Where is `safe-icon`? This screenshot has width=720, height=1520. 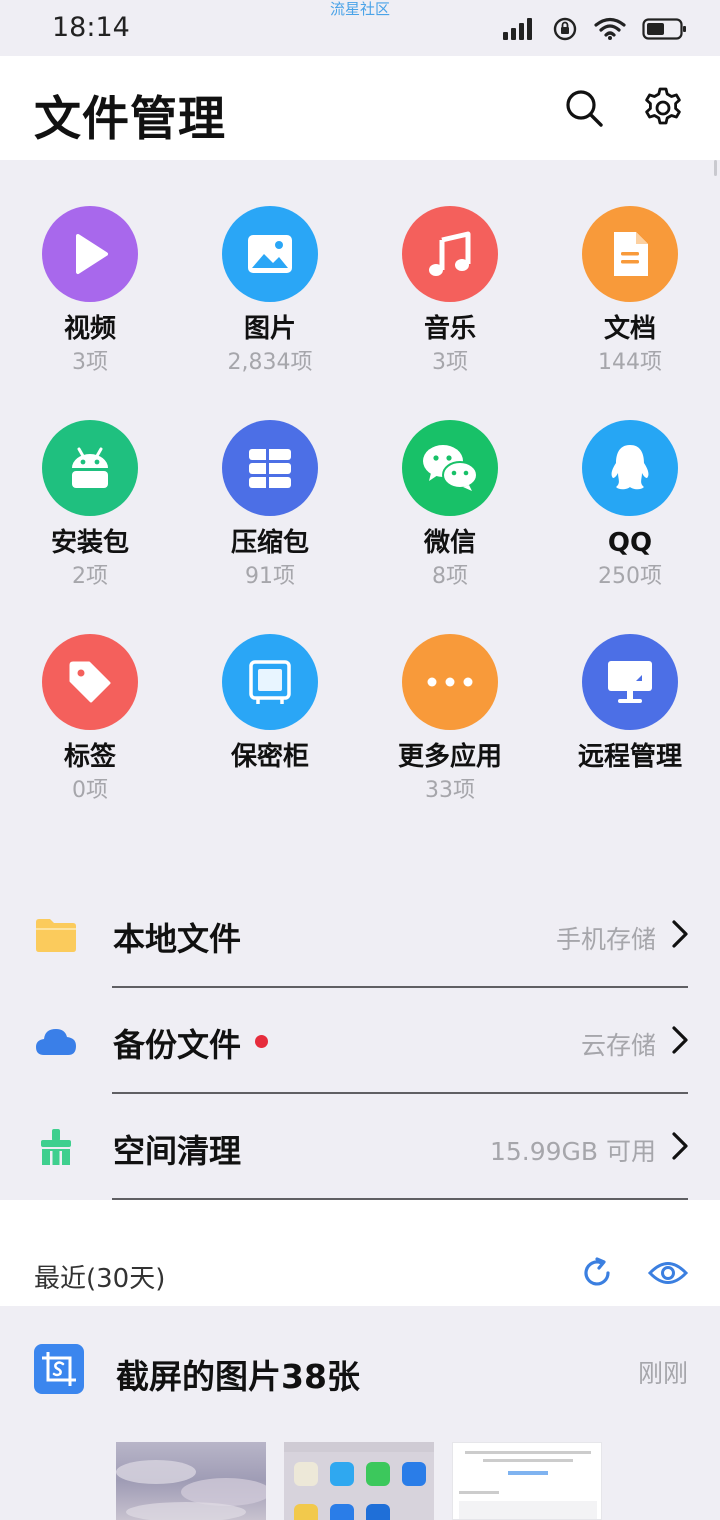
safe-icon is located at coordinates (270, 682).